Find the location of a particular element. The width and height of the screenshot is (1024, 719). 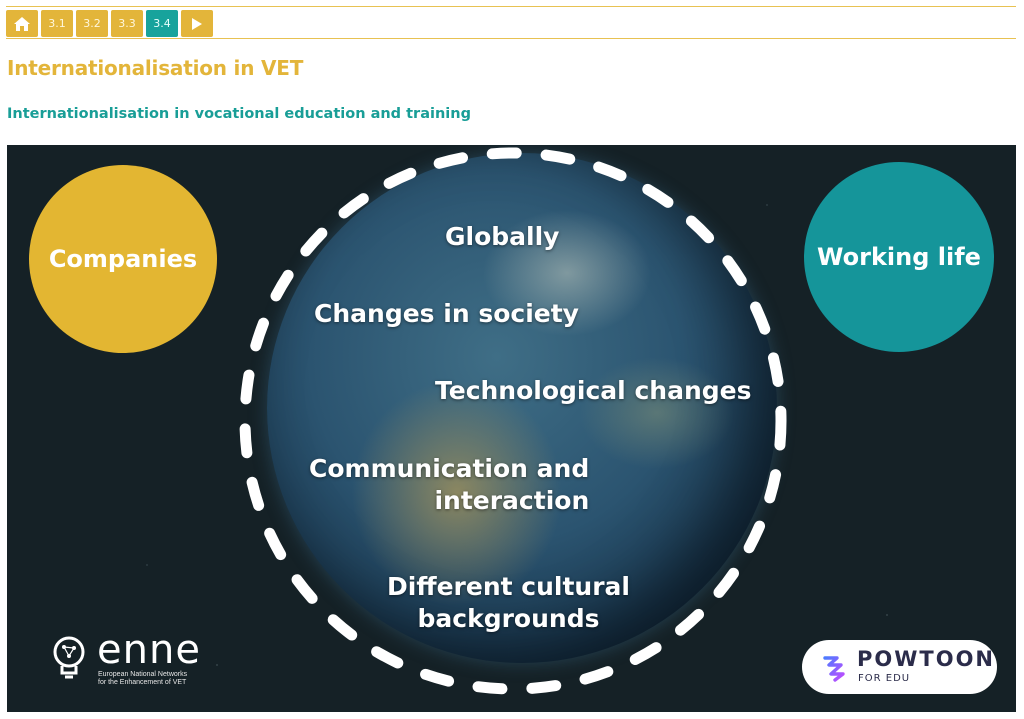

next-button is located at coordinates (197, 23).